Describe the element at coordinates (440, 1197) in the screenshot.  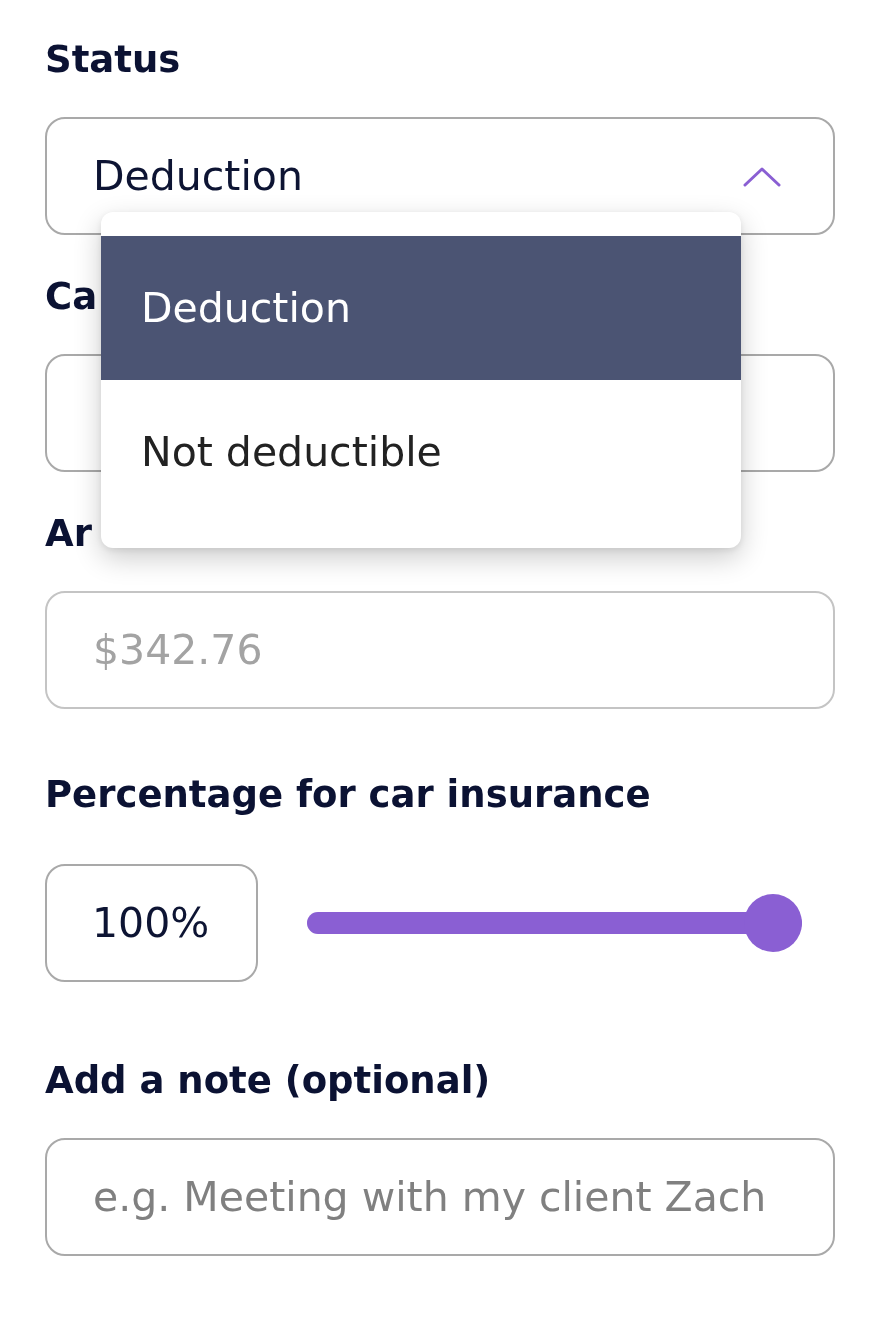
I see `input-field: e.g. Meeting with my client Zach` at that location.